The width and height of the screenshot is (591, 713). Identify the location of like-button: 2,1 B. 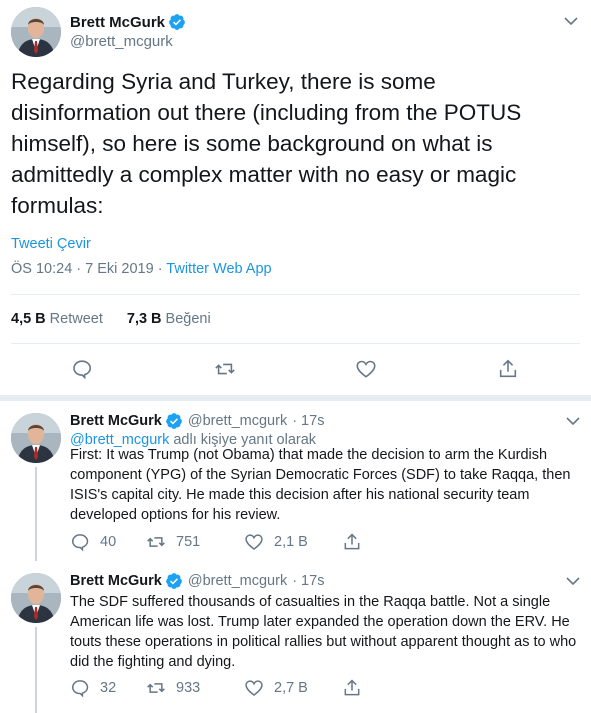
(293, 542).